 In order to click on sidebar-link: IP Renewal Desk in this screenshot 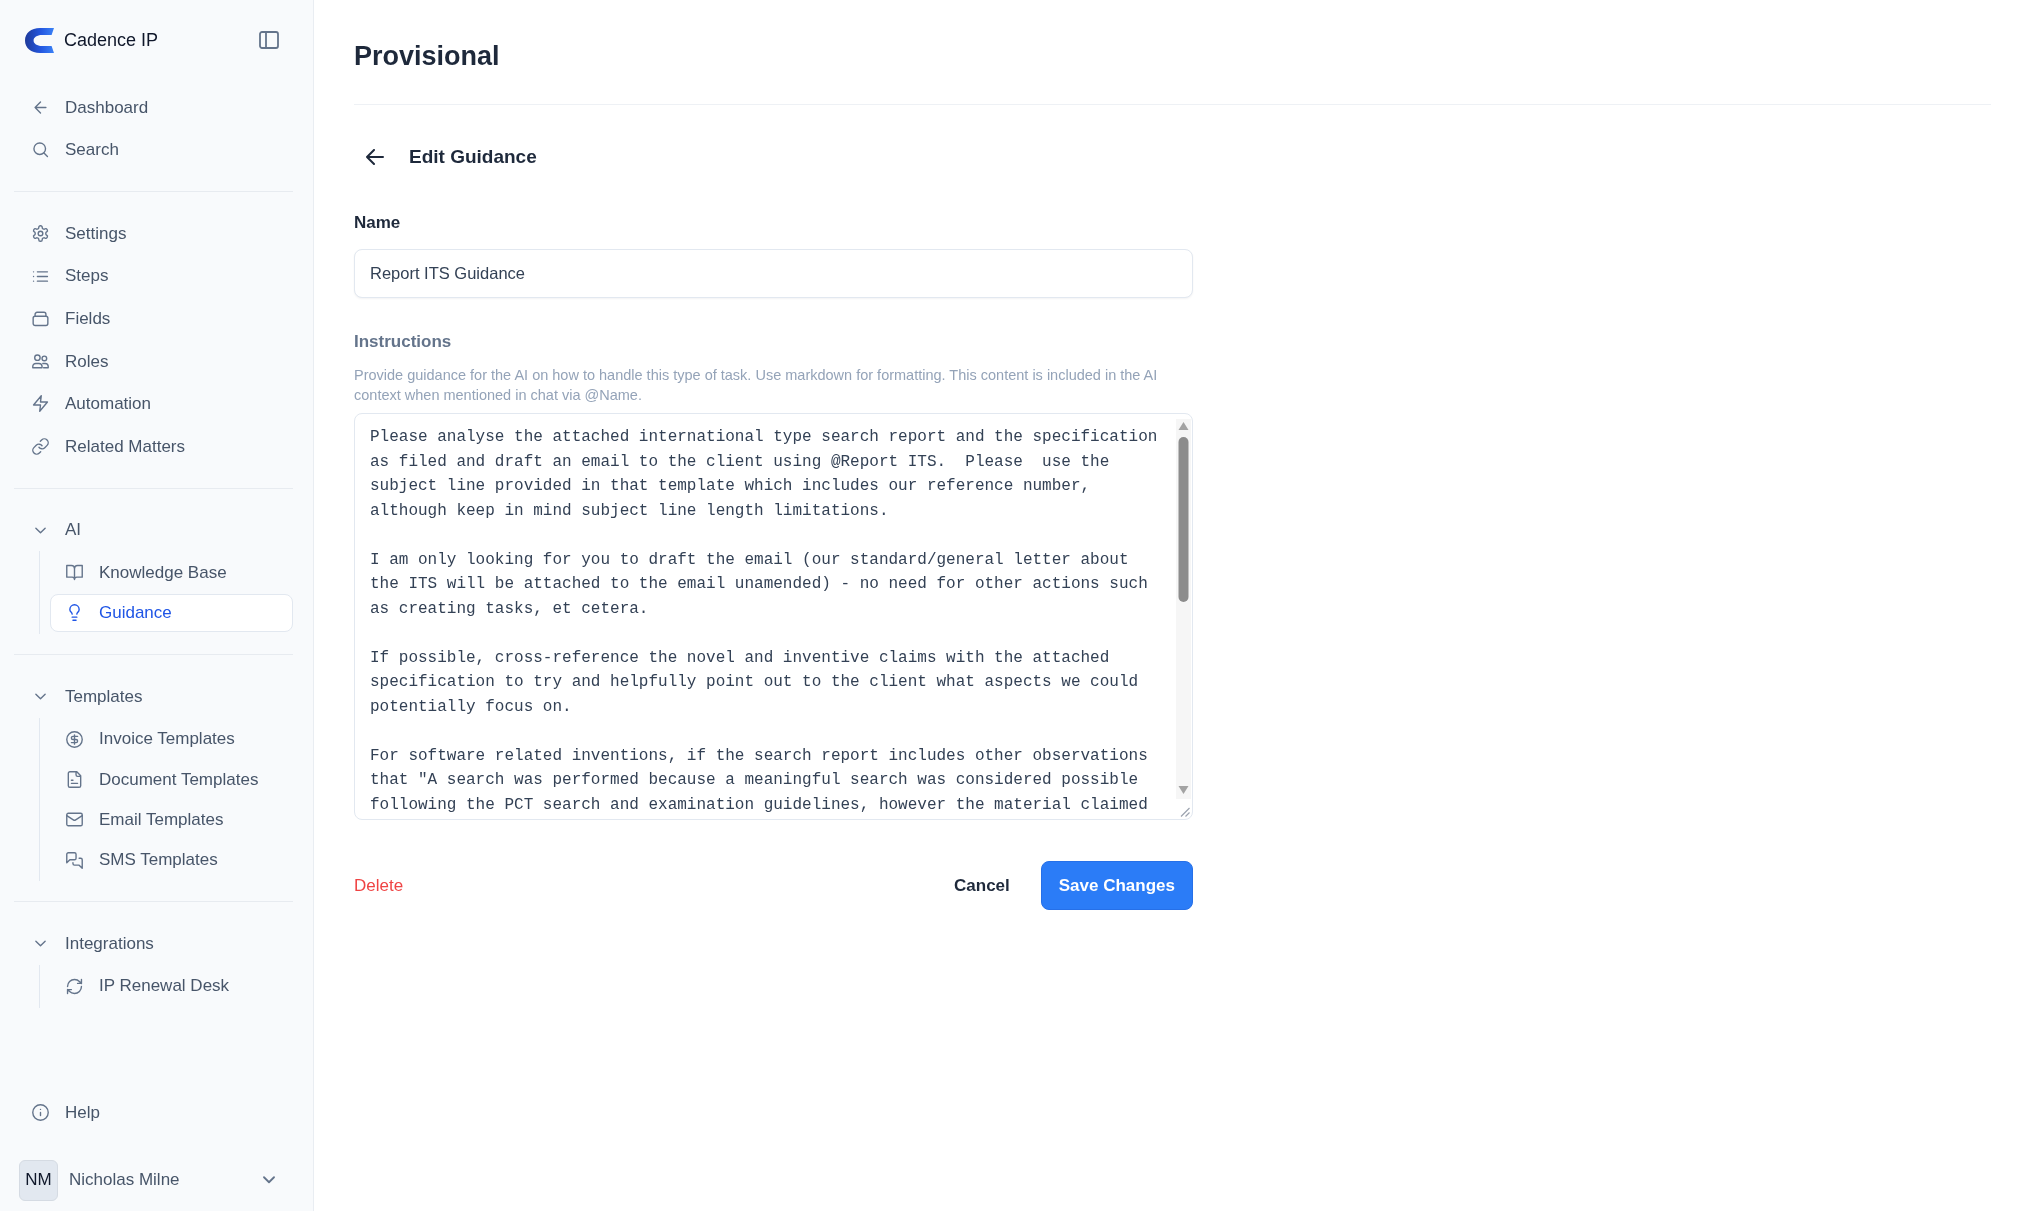, I will do `click(171, 986)`.